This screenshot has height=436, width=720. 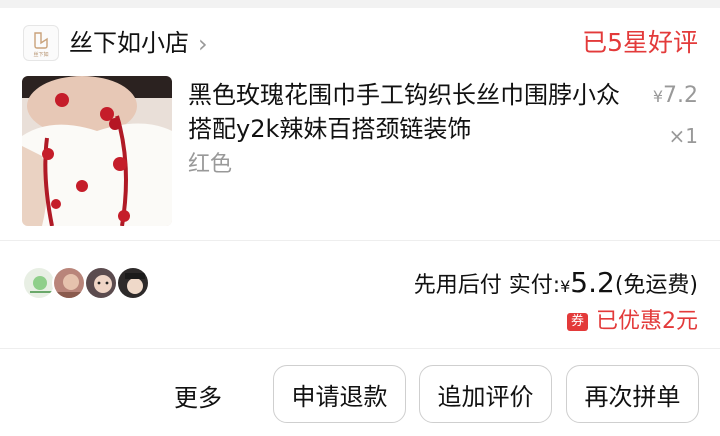 What do you see at coordinates (680, 95) in the screenshot?
I see `price-value: 7.2` at bounding box center [680, 95].